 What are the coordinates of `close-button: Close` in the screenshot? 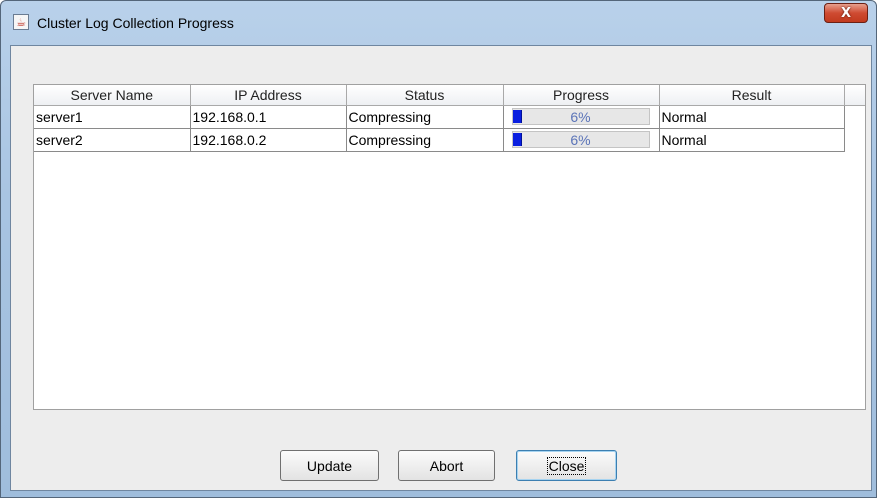 It's located at (566, 465).